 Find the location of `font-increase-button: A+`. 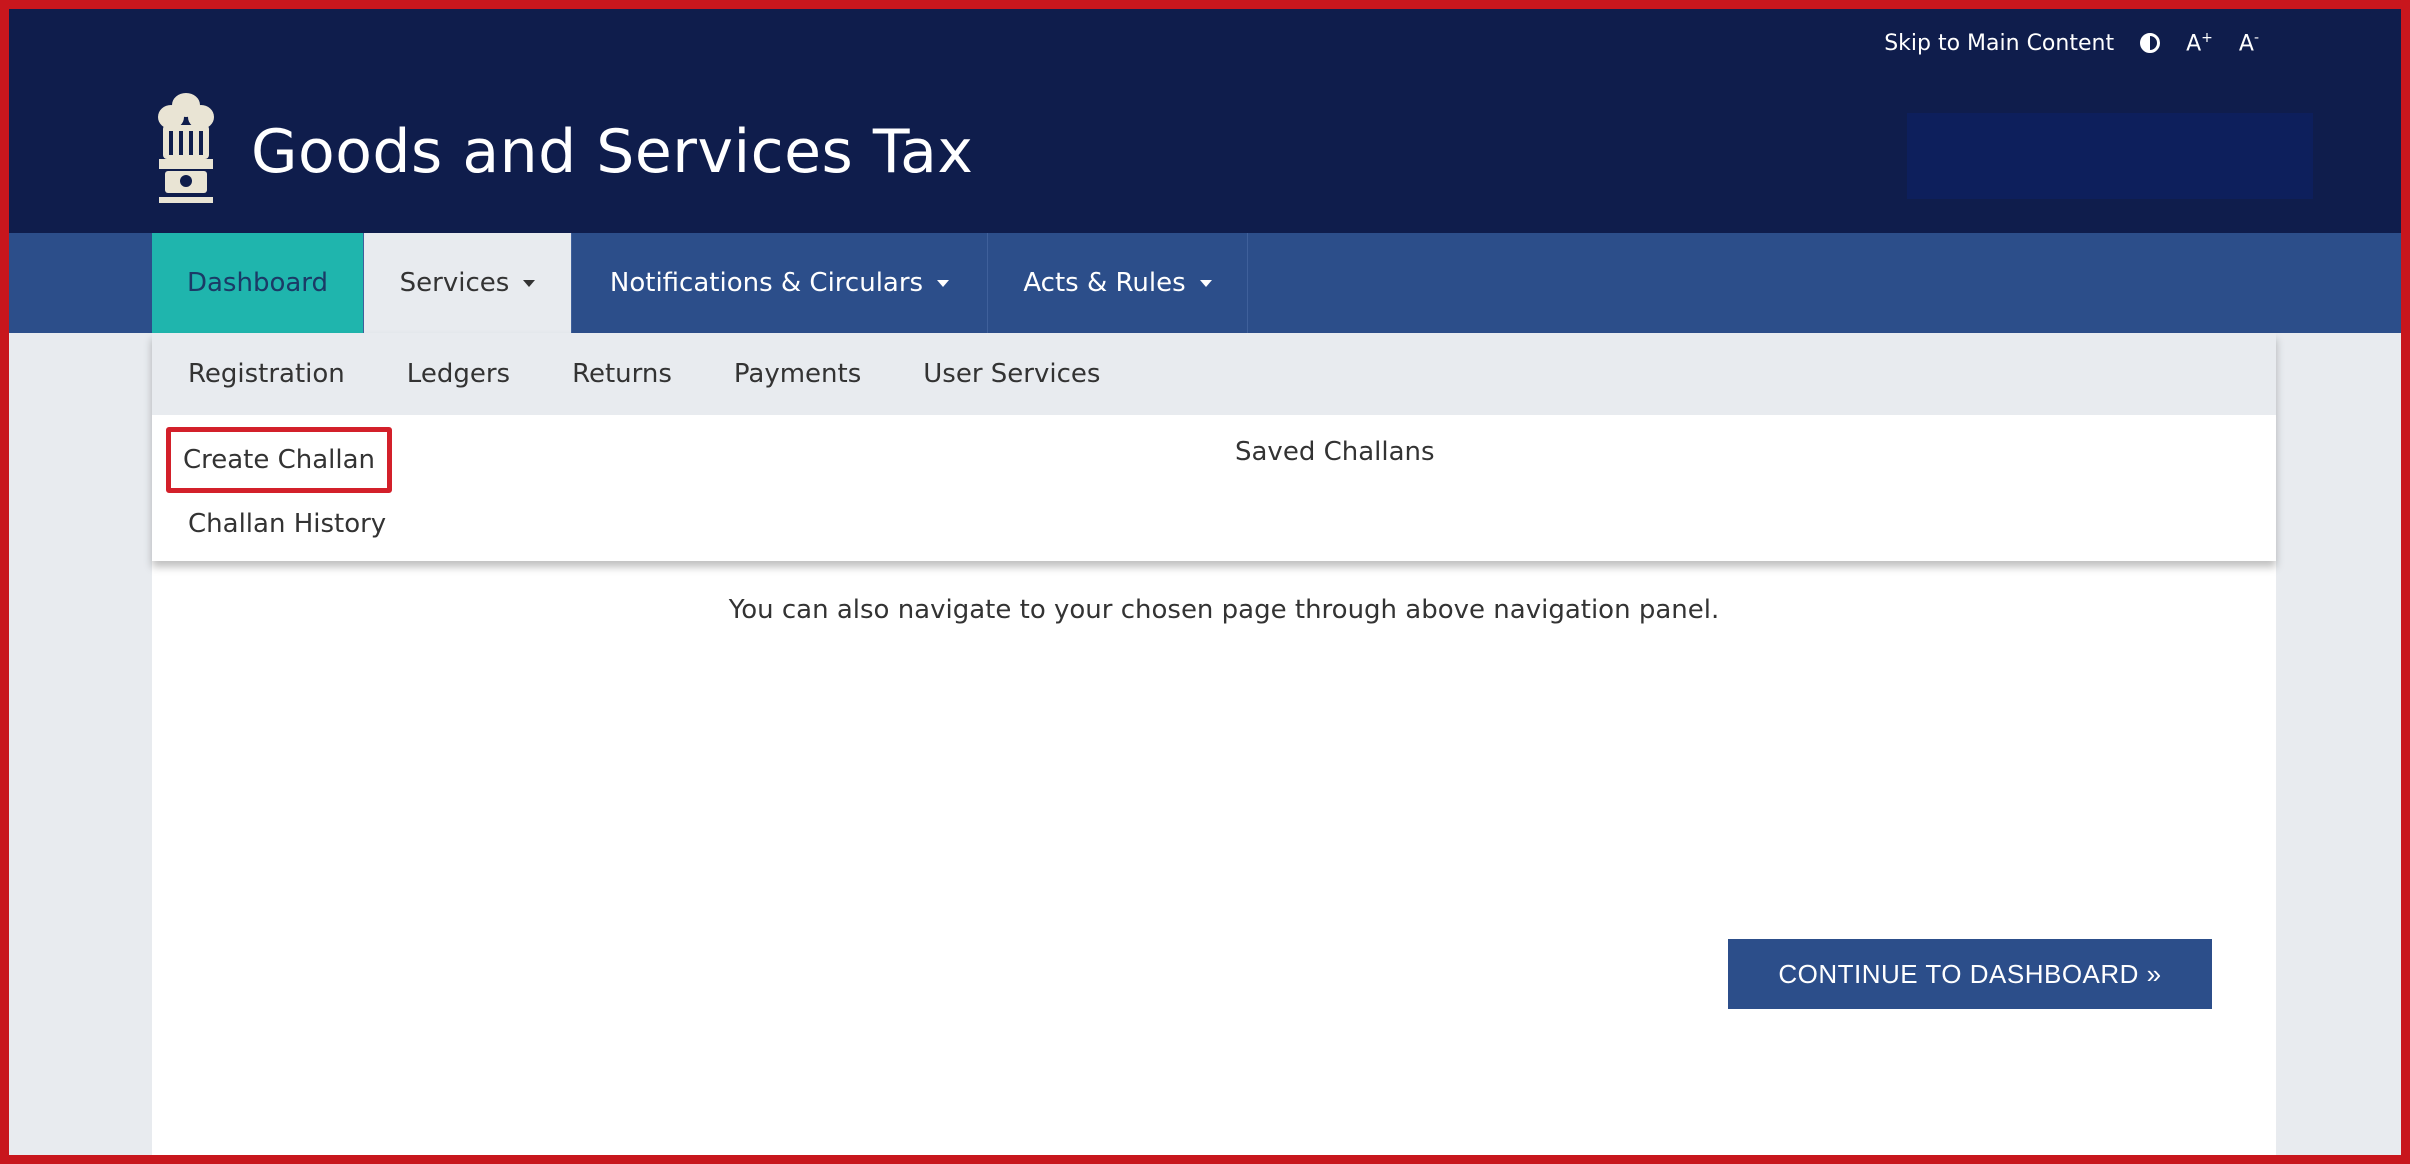

font-increase-button: A+ is located at coordinates (2199, 43).